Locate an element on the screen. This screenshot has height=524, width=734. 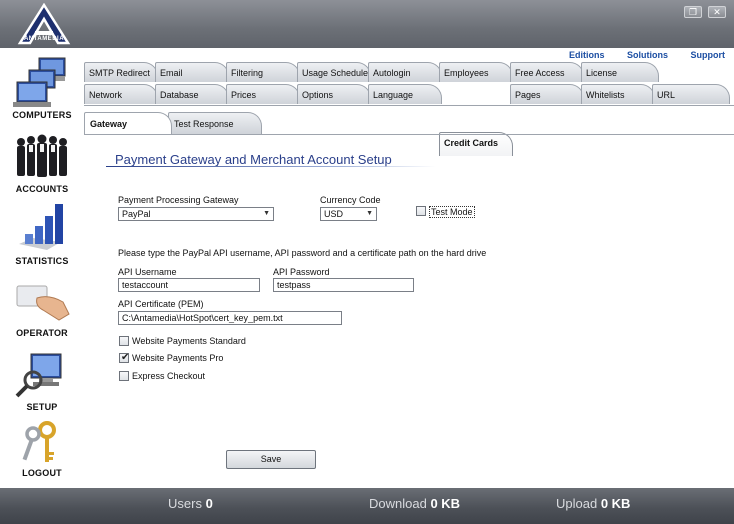
operator-icon is located at coordinates (43, 303).